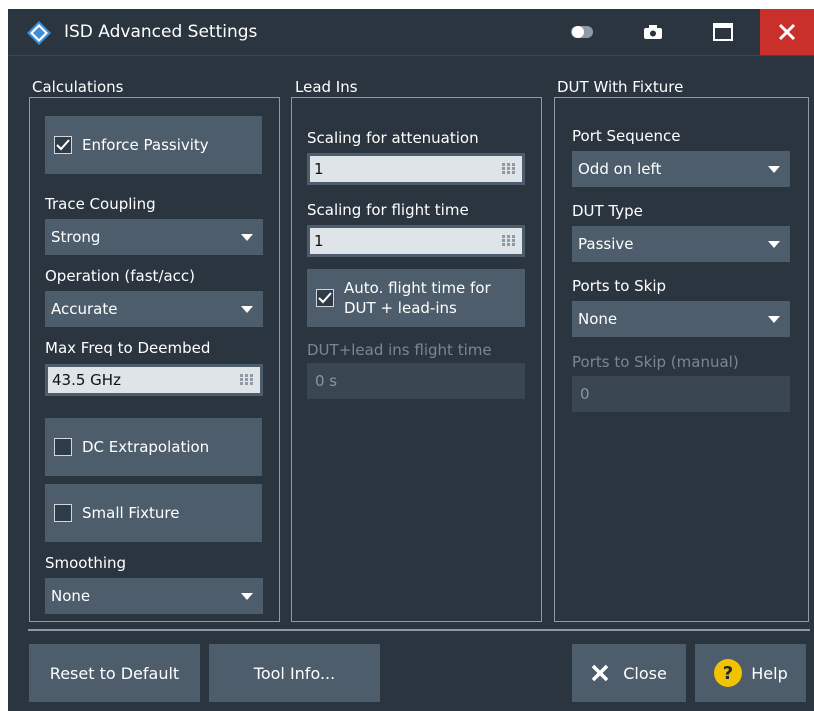  Describe the element at coordinates (655, 362) in the screenshot. I see `ports-to-skip-manual-label: Ports to Skip (manual)` at that location.